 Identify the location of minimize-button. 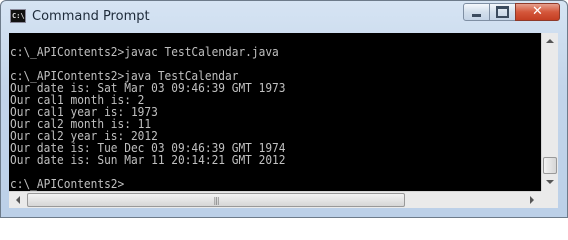
(476, 12).